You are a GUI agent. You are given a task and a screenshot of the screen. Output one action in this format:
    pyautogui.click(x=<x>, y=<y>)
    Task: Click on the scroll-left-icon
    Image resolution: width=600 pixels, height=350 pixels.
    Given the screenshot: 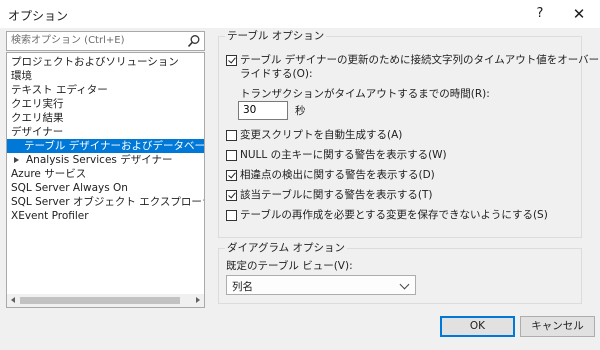 What is the action you would take?
    pyautogui.click(x=13, y=300)
    